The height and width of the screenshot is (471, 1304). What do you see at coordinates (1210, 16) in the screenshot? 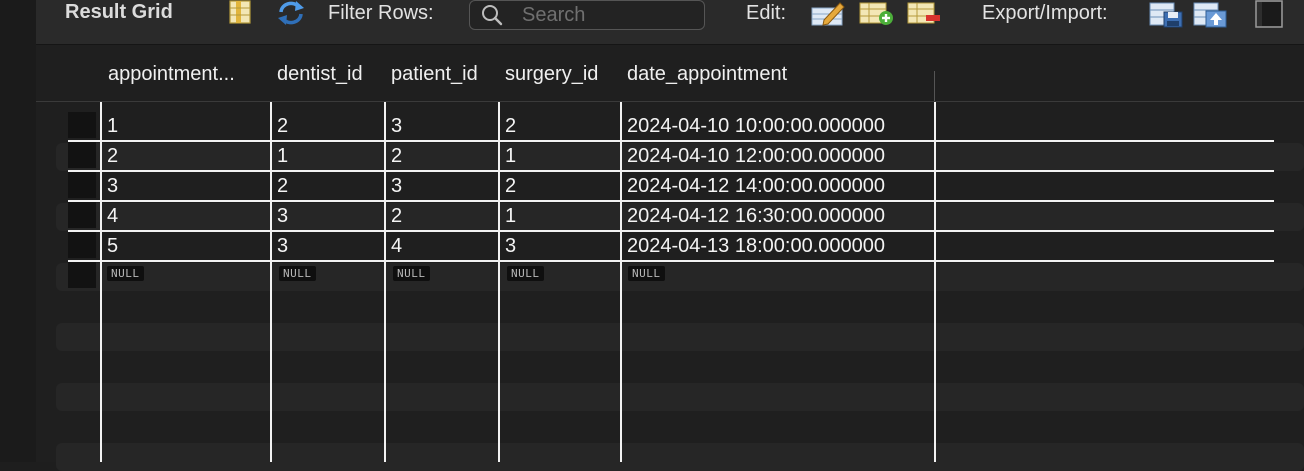
I see `import-icon` at bounding box center [1210, 16].